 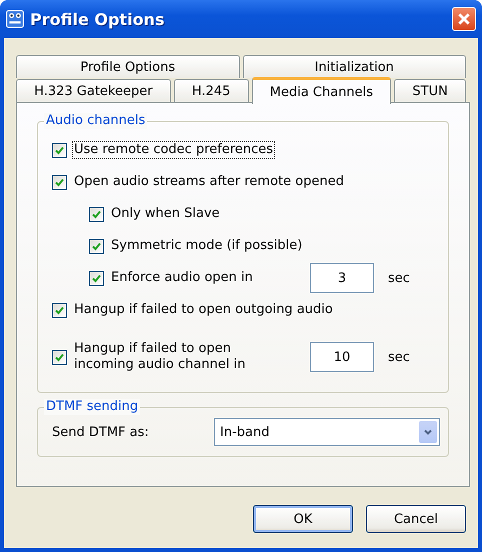 What do you see at coordinates (430, 90) in the screenshot?
I see `tab: STUN` at bounding box center [430, 90].